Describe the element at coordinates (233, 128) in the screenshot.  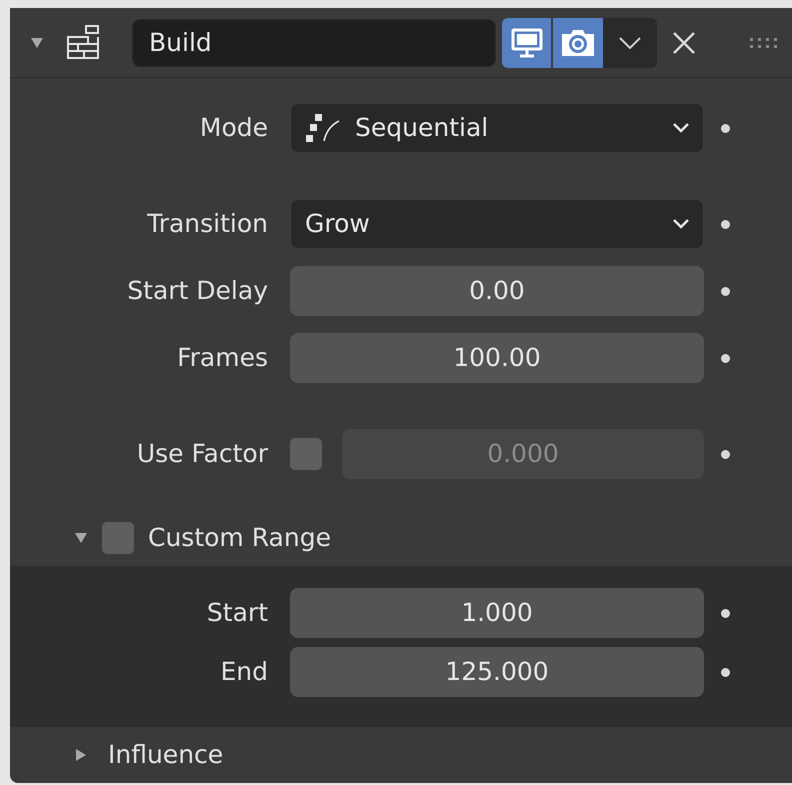
I see `field-label: Mode` at that location.